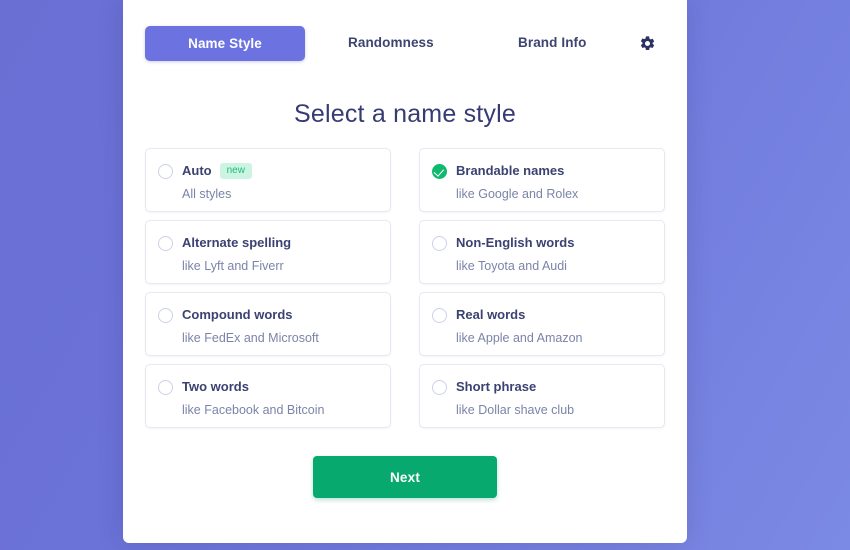 This screenshot has width=850, height=550. Describe the element at coordinates (552, 42) in the screenshot. I see `tab-brand-info: Brand Info` at that location.